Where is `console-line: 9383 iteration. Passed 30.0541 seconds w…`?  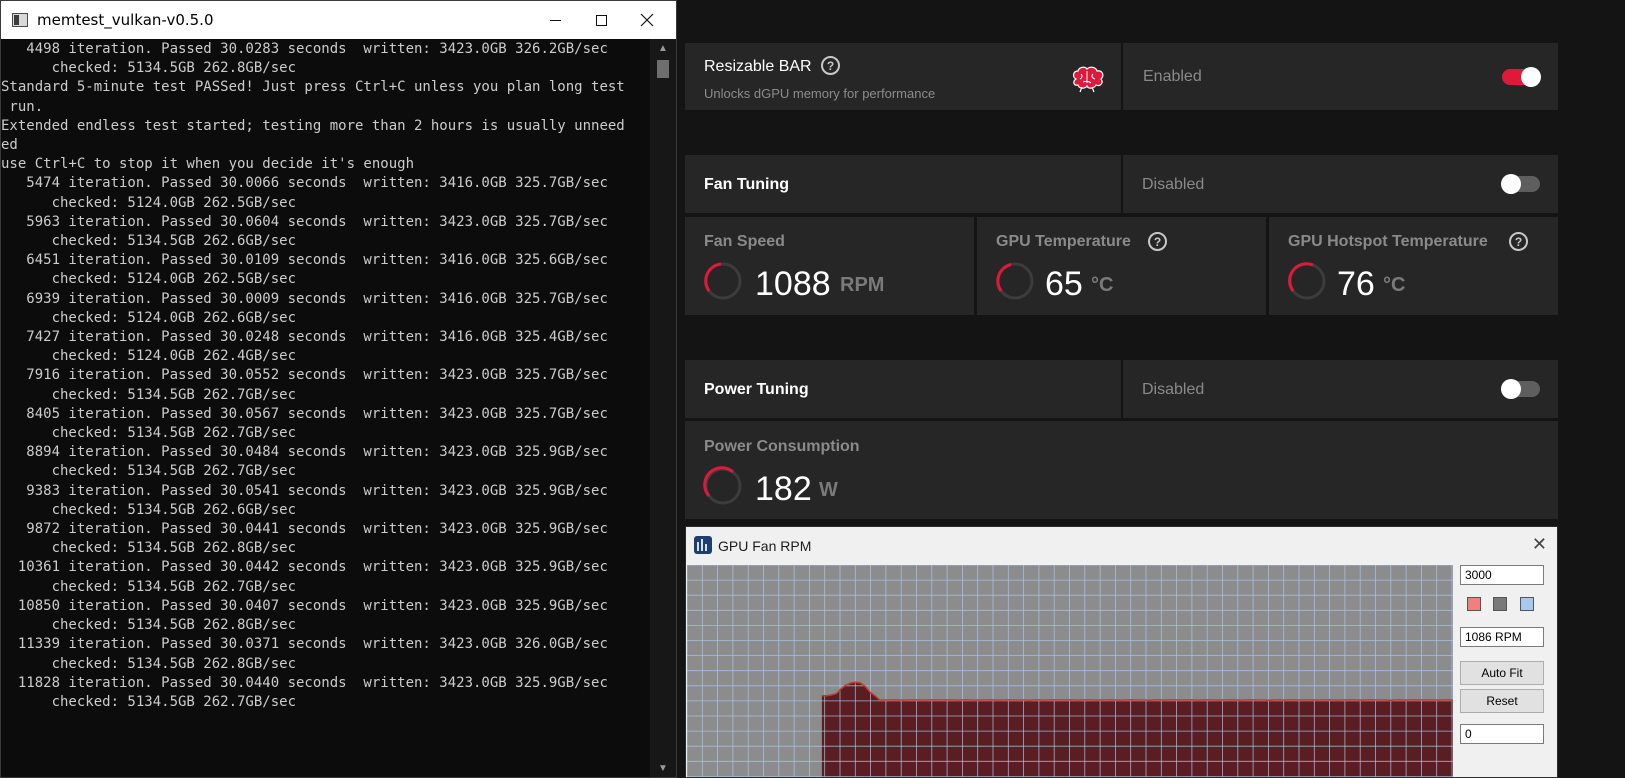 console-line: 9383 iteration. Passed 30.0541 seconds w… is located at coordinates (304, 490).